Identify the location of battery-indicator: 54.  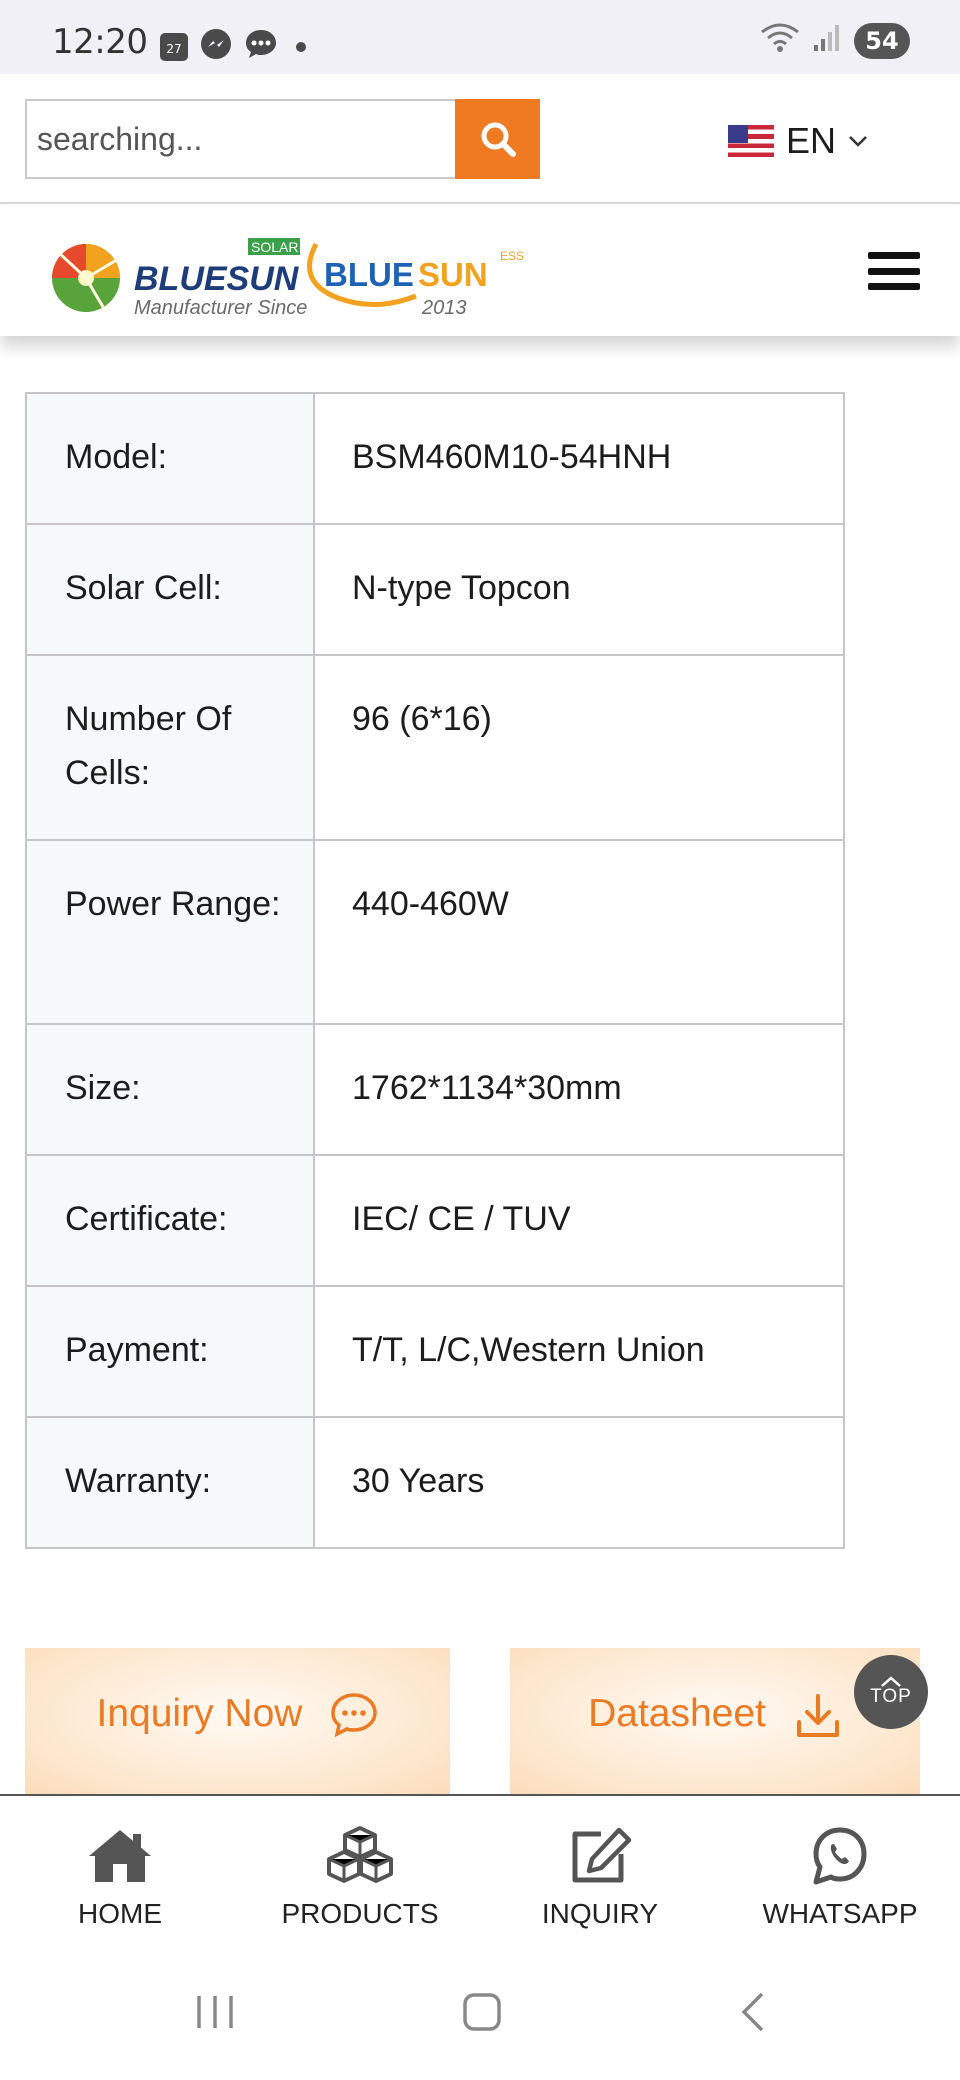
(882, 40).